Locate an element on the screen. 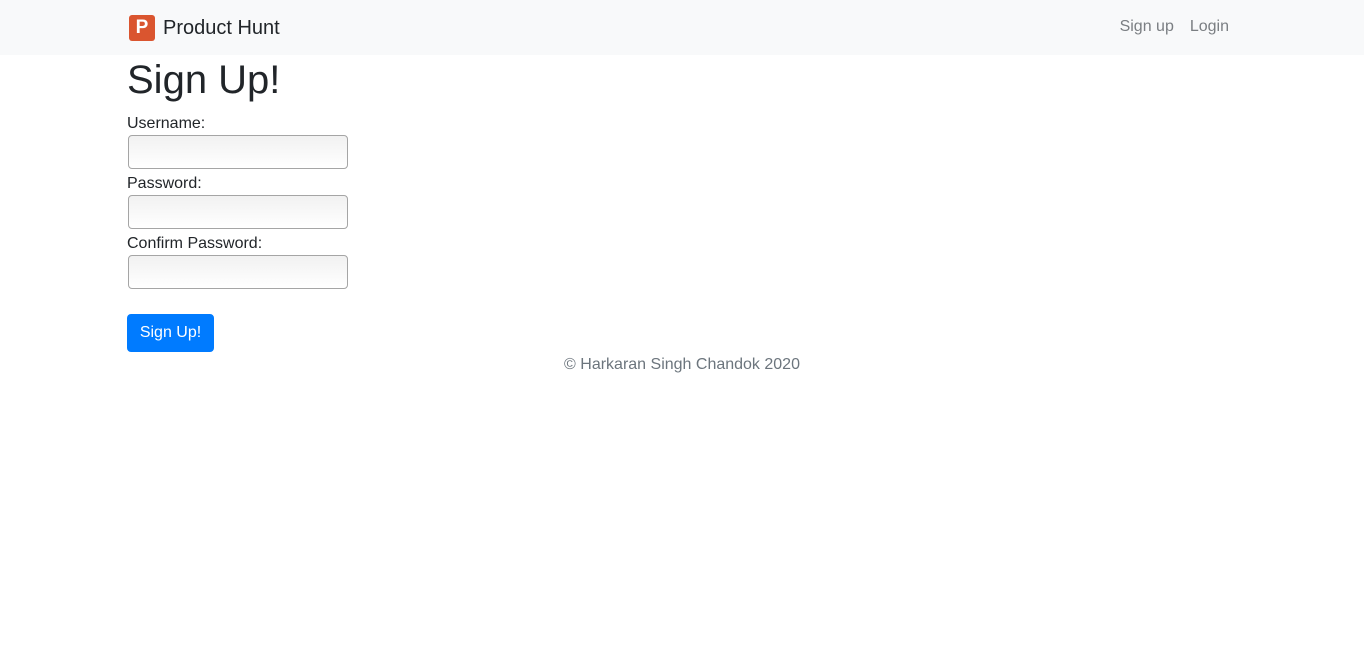  confirm-password-input is located at coordinates (238, 272).